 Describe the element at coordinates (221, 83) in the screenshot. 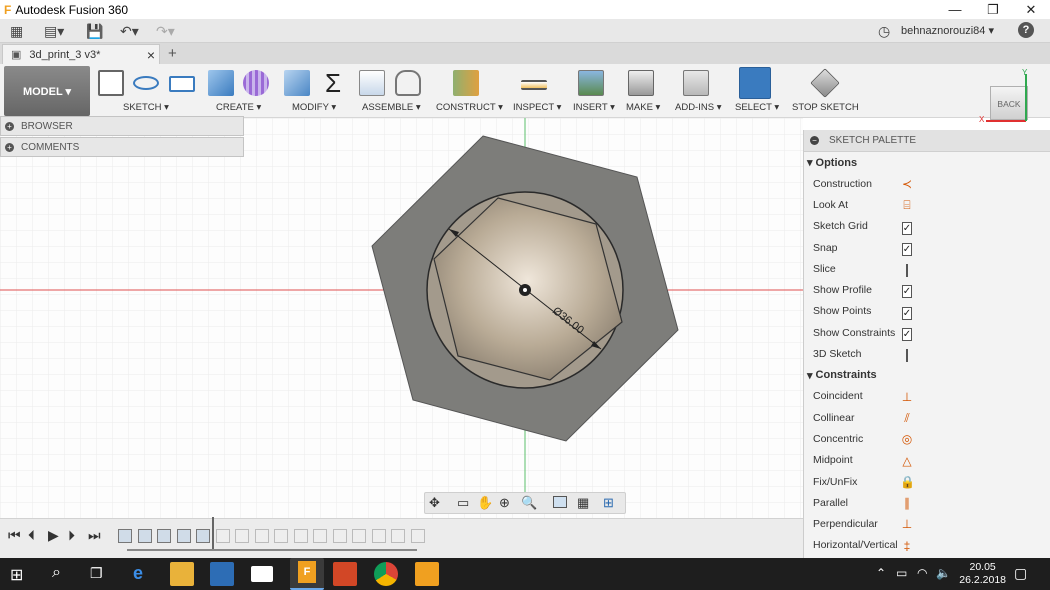

I see `extrude-icon` at that location.